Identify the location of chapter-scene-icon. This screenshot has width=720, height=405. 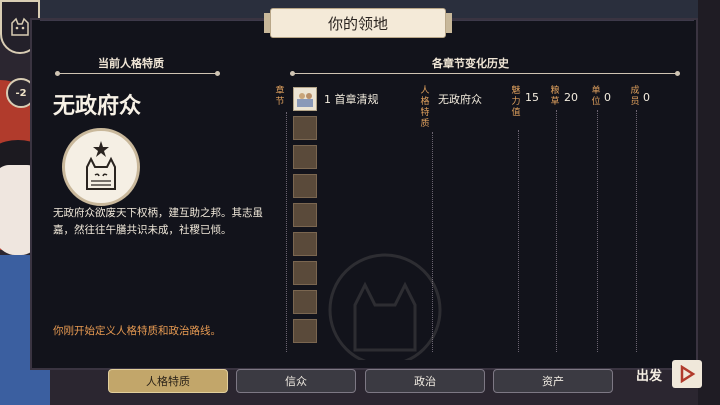
(305, 100).